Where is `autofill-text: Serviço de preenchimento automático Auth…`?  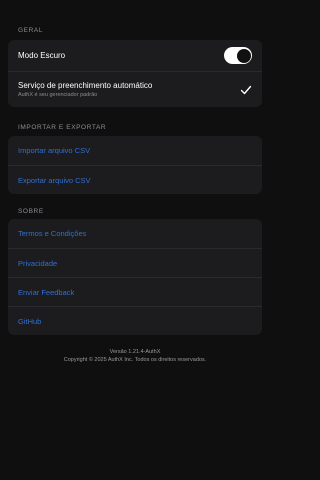
autofill-text: Serviço de preenchimento automático Auth… is located at coordinates (85, 89).